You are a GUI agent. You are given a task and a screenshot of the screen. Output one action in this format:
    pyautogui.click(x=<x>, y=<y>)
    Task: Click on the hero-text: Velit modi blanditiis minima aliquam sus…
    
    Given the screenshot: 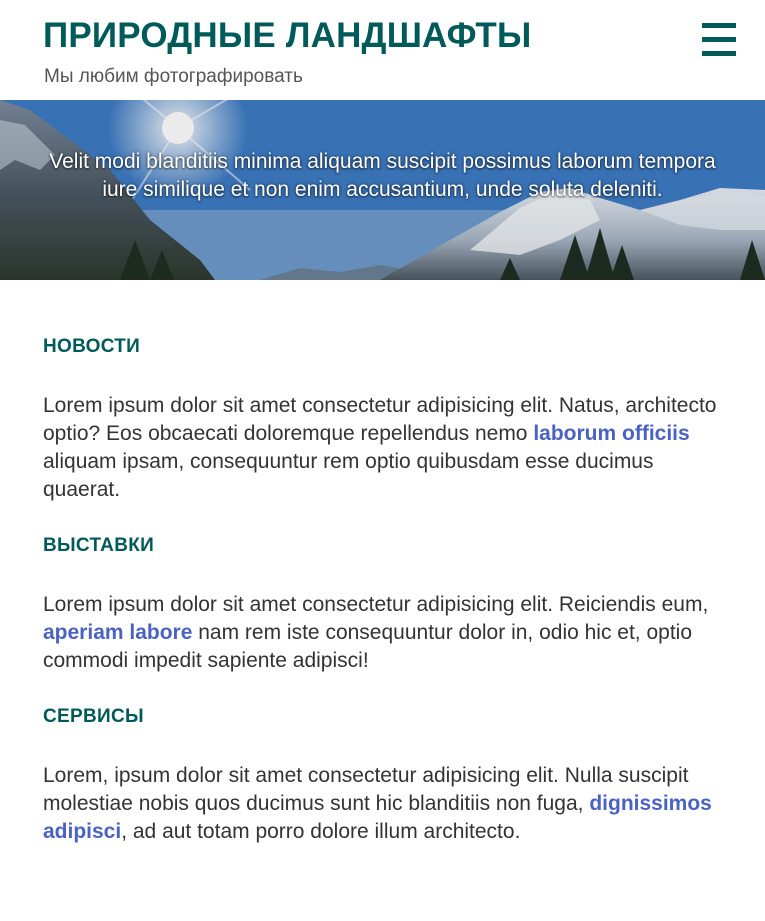 What is the action you would take?
    pyautogui.click(x=382, y=175)
    